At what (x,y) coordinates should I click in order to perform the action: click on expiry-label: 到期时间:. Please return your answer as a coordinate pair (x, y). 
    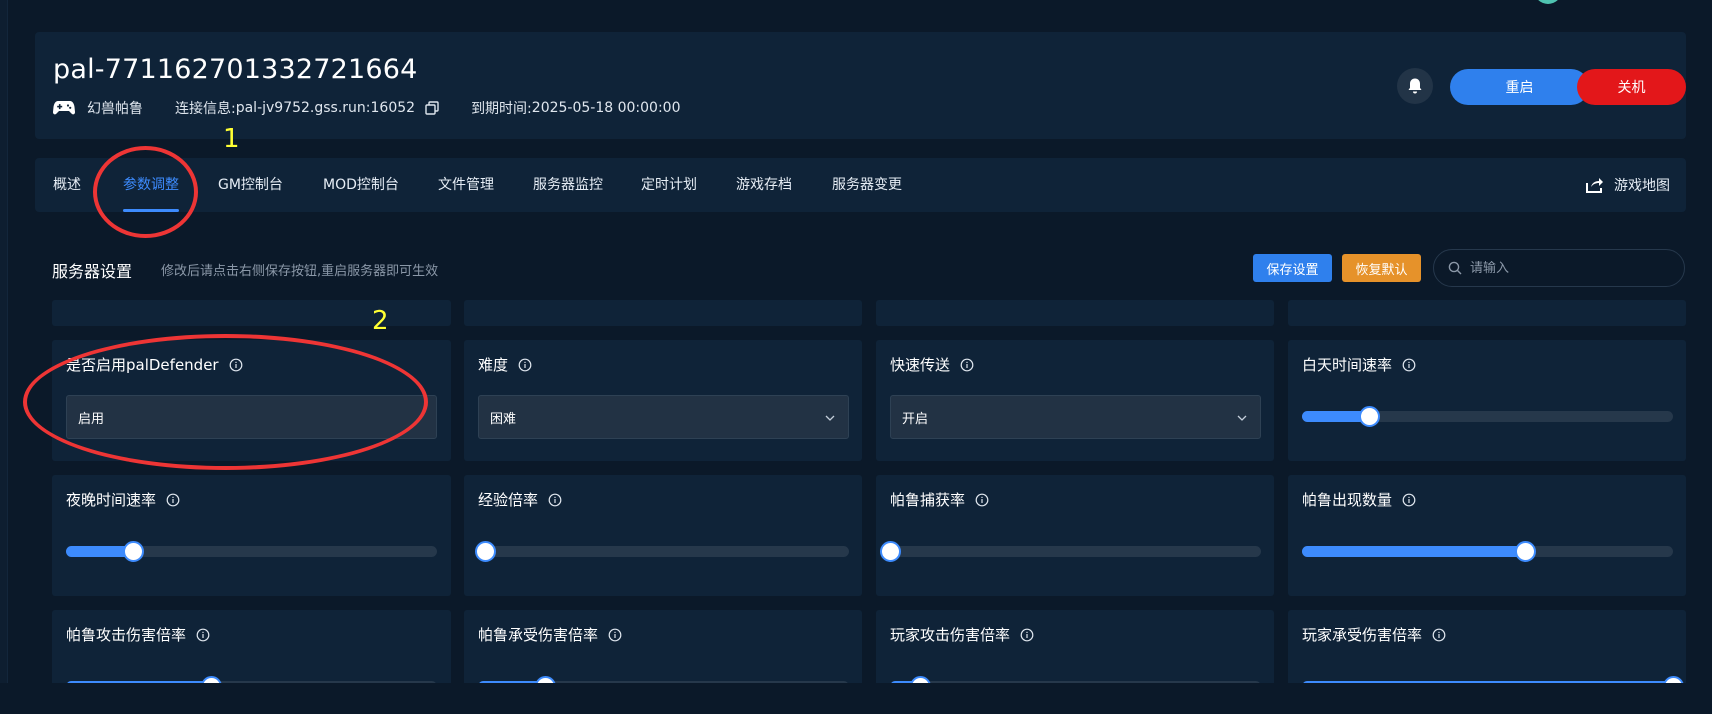
    Looking at the image, I should click on (501, 109).